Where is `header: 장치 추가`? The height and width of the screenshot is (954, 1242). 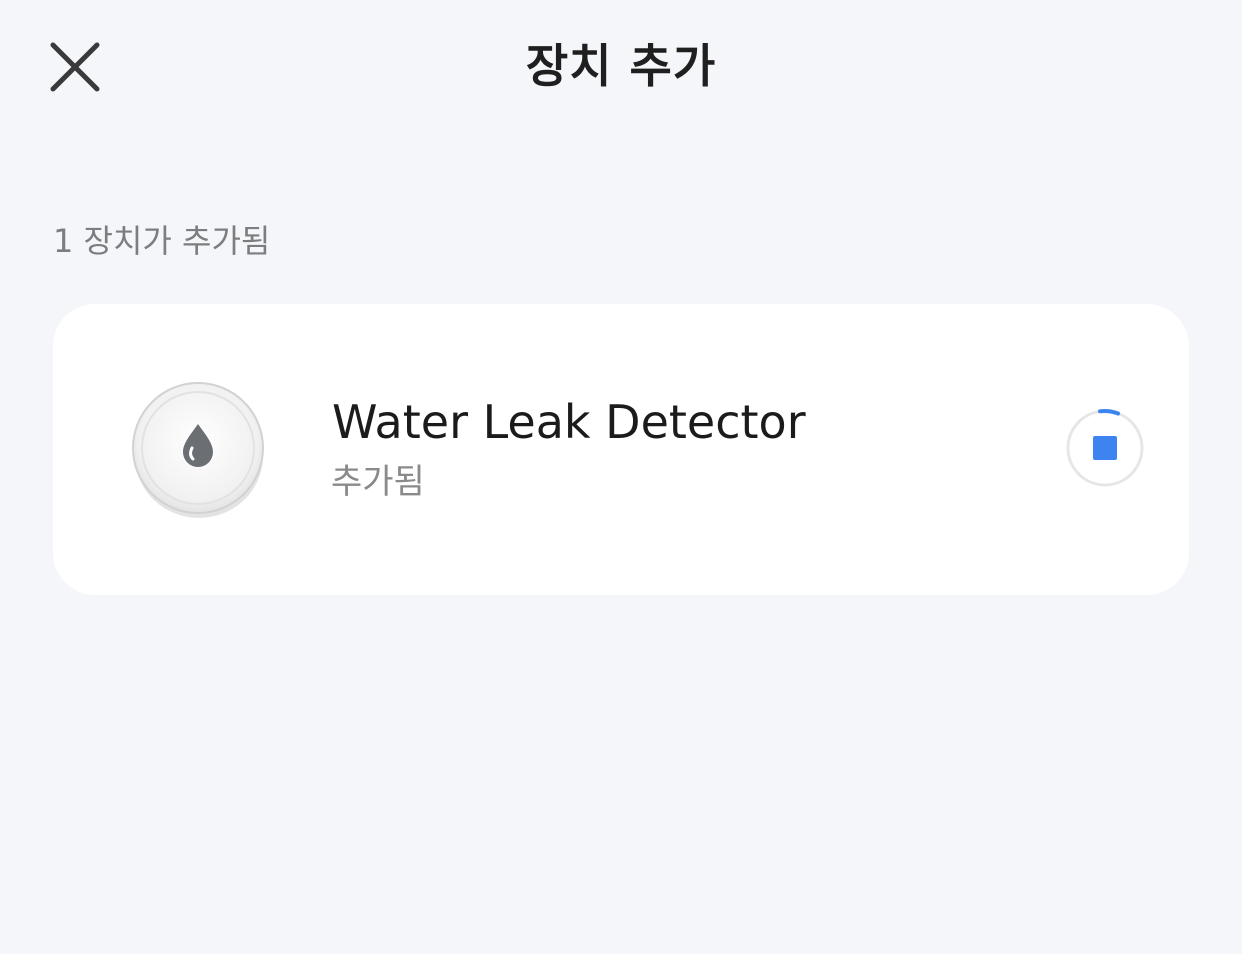 header: 장치 추가 is located at coordinates (621, 67).